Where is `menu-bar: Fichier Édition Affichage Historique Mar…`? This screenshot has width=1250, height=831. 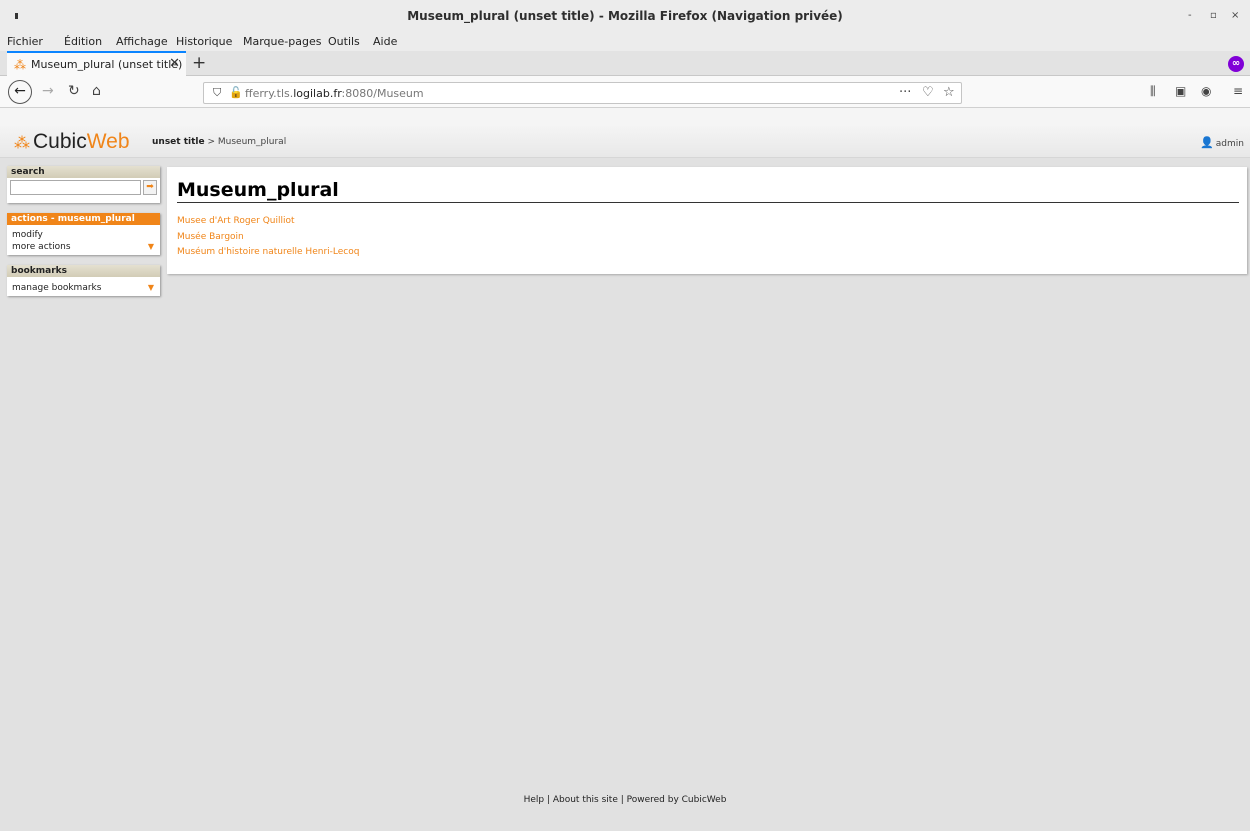 menu-bar: Fichier Édition Affichage Historique Mar… is located at coordinates (625, 42).